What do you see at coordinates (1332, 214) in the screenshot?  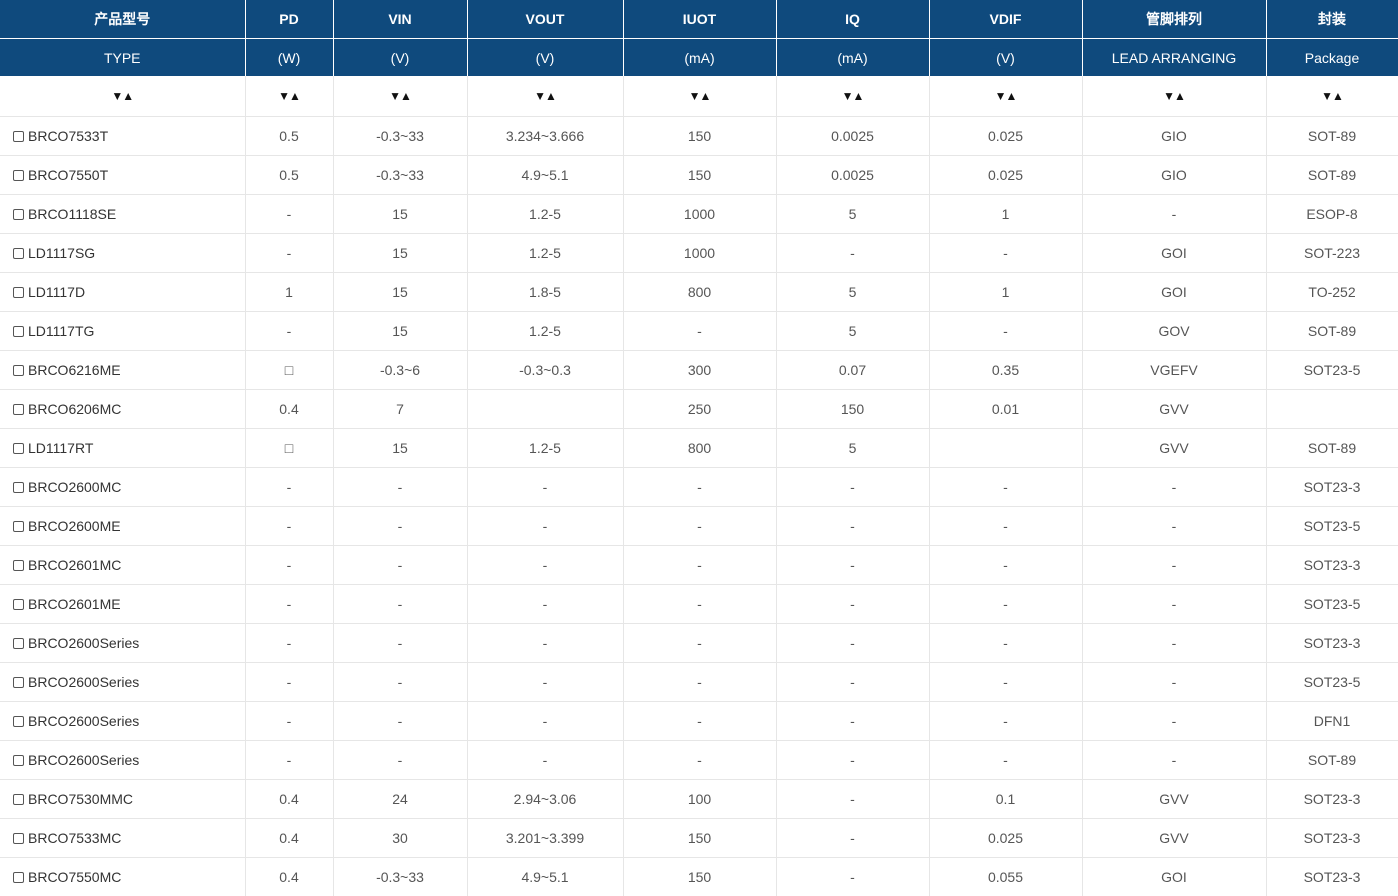 I see `package-cell: ESOP-8` at bounding box center [1332, 214].